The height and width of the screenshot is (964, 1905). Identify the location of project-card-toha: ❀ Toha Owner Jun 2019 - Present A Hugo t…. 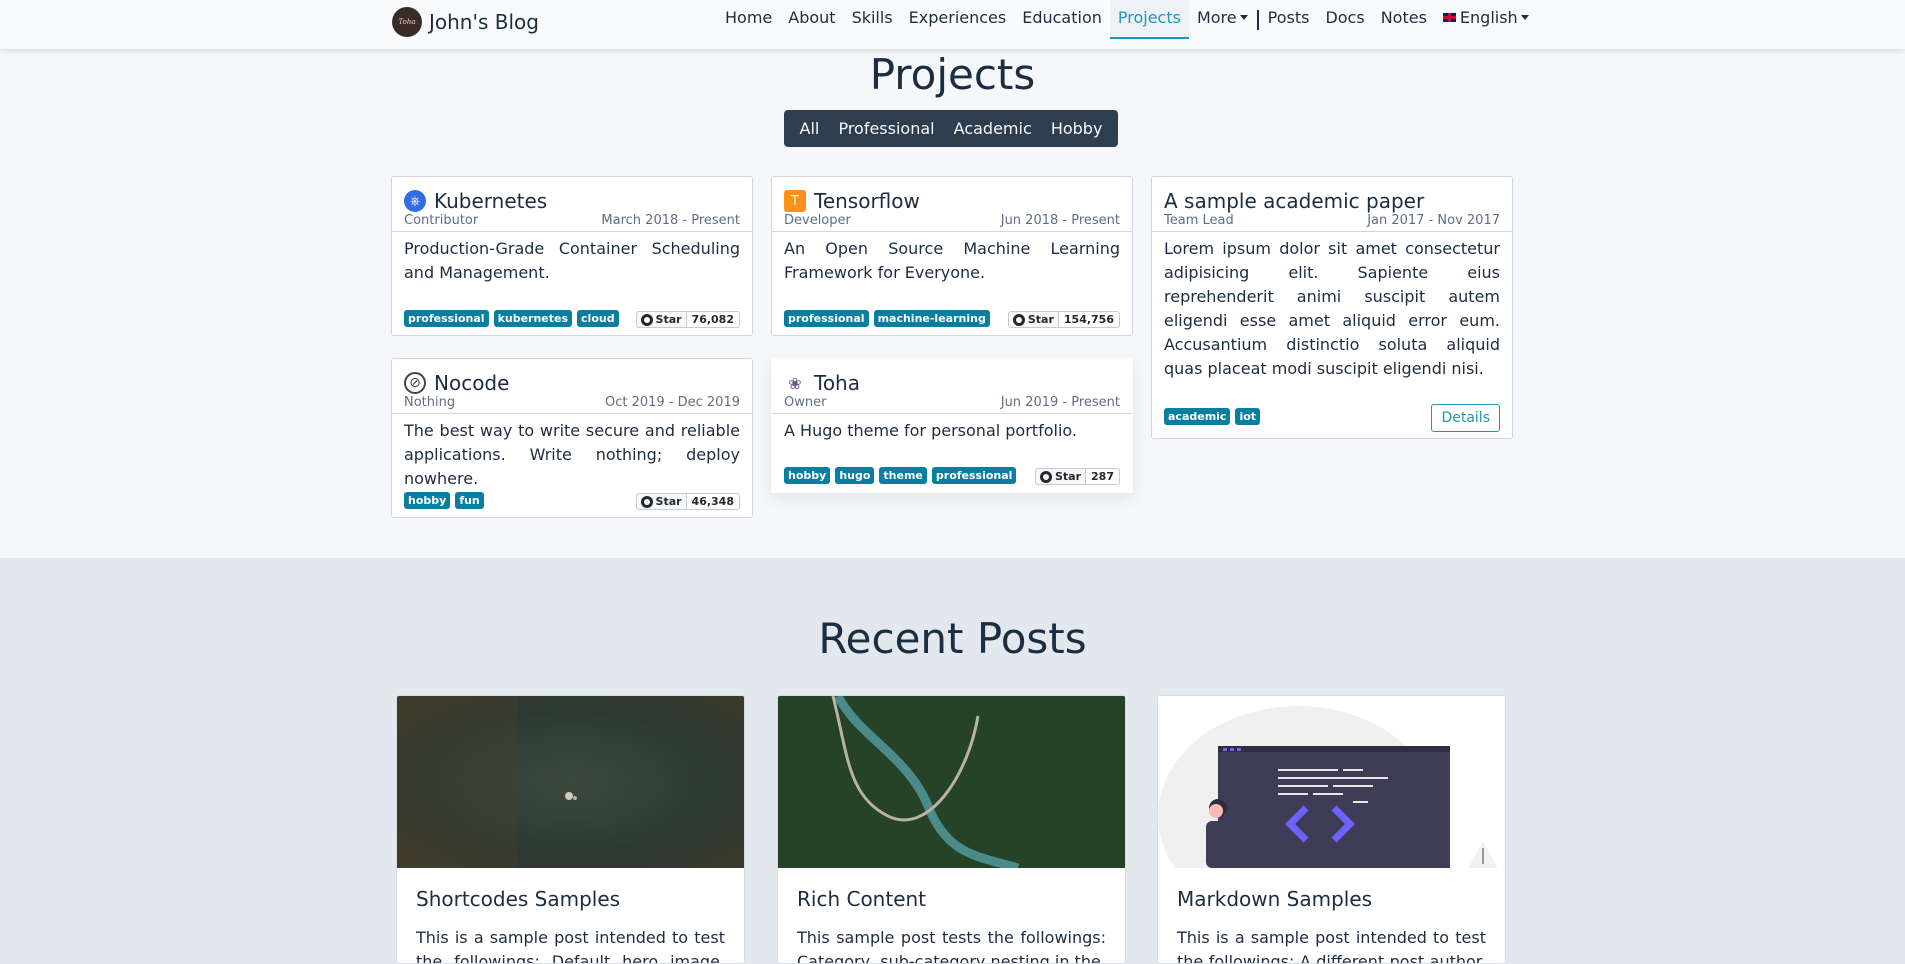
(952, 425).